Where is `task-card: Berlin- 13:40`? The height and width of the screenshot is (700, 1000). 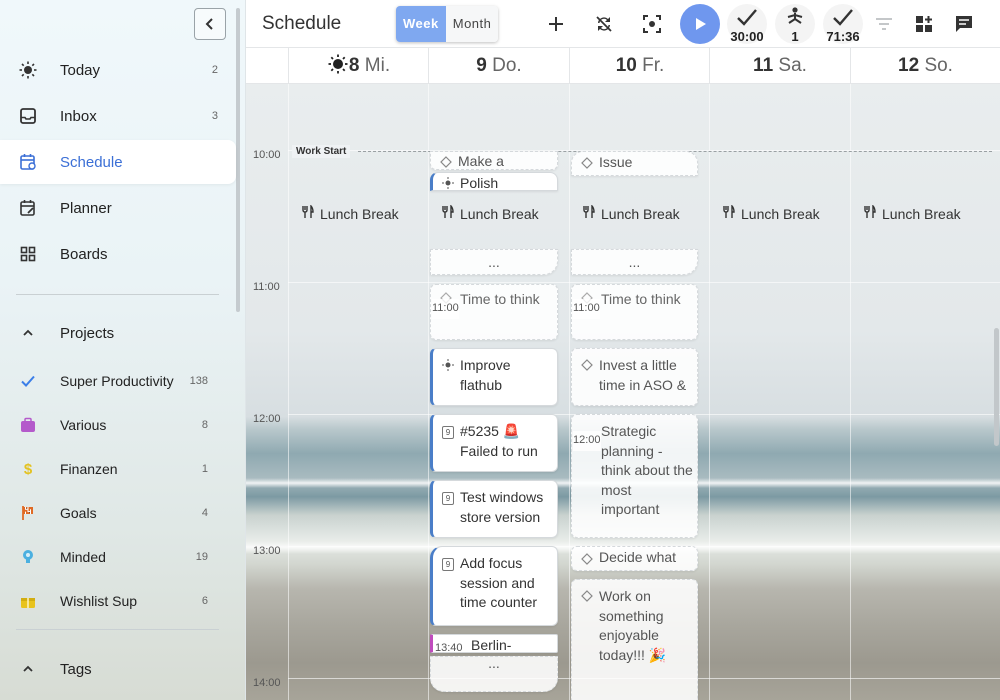 task-card: Berlin- 13:40 is located at coordinates (494, 643).